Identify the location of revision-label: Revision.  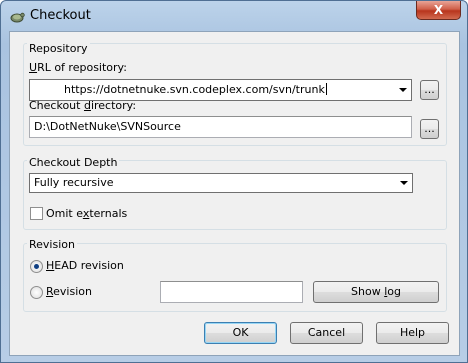
(69, 291).